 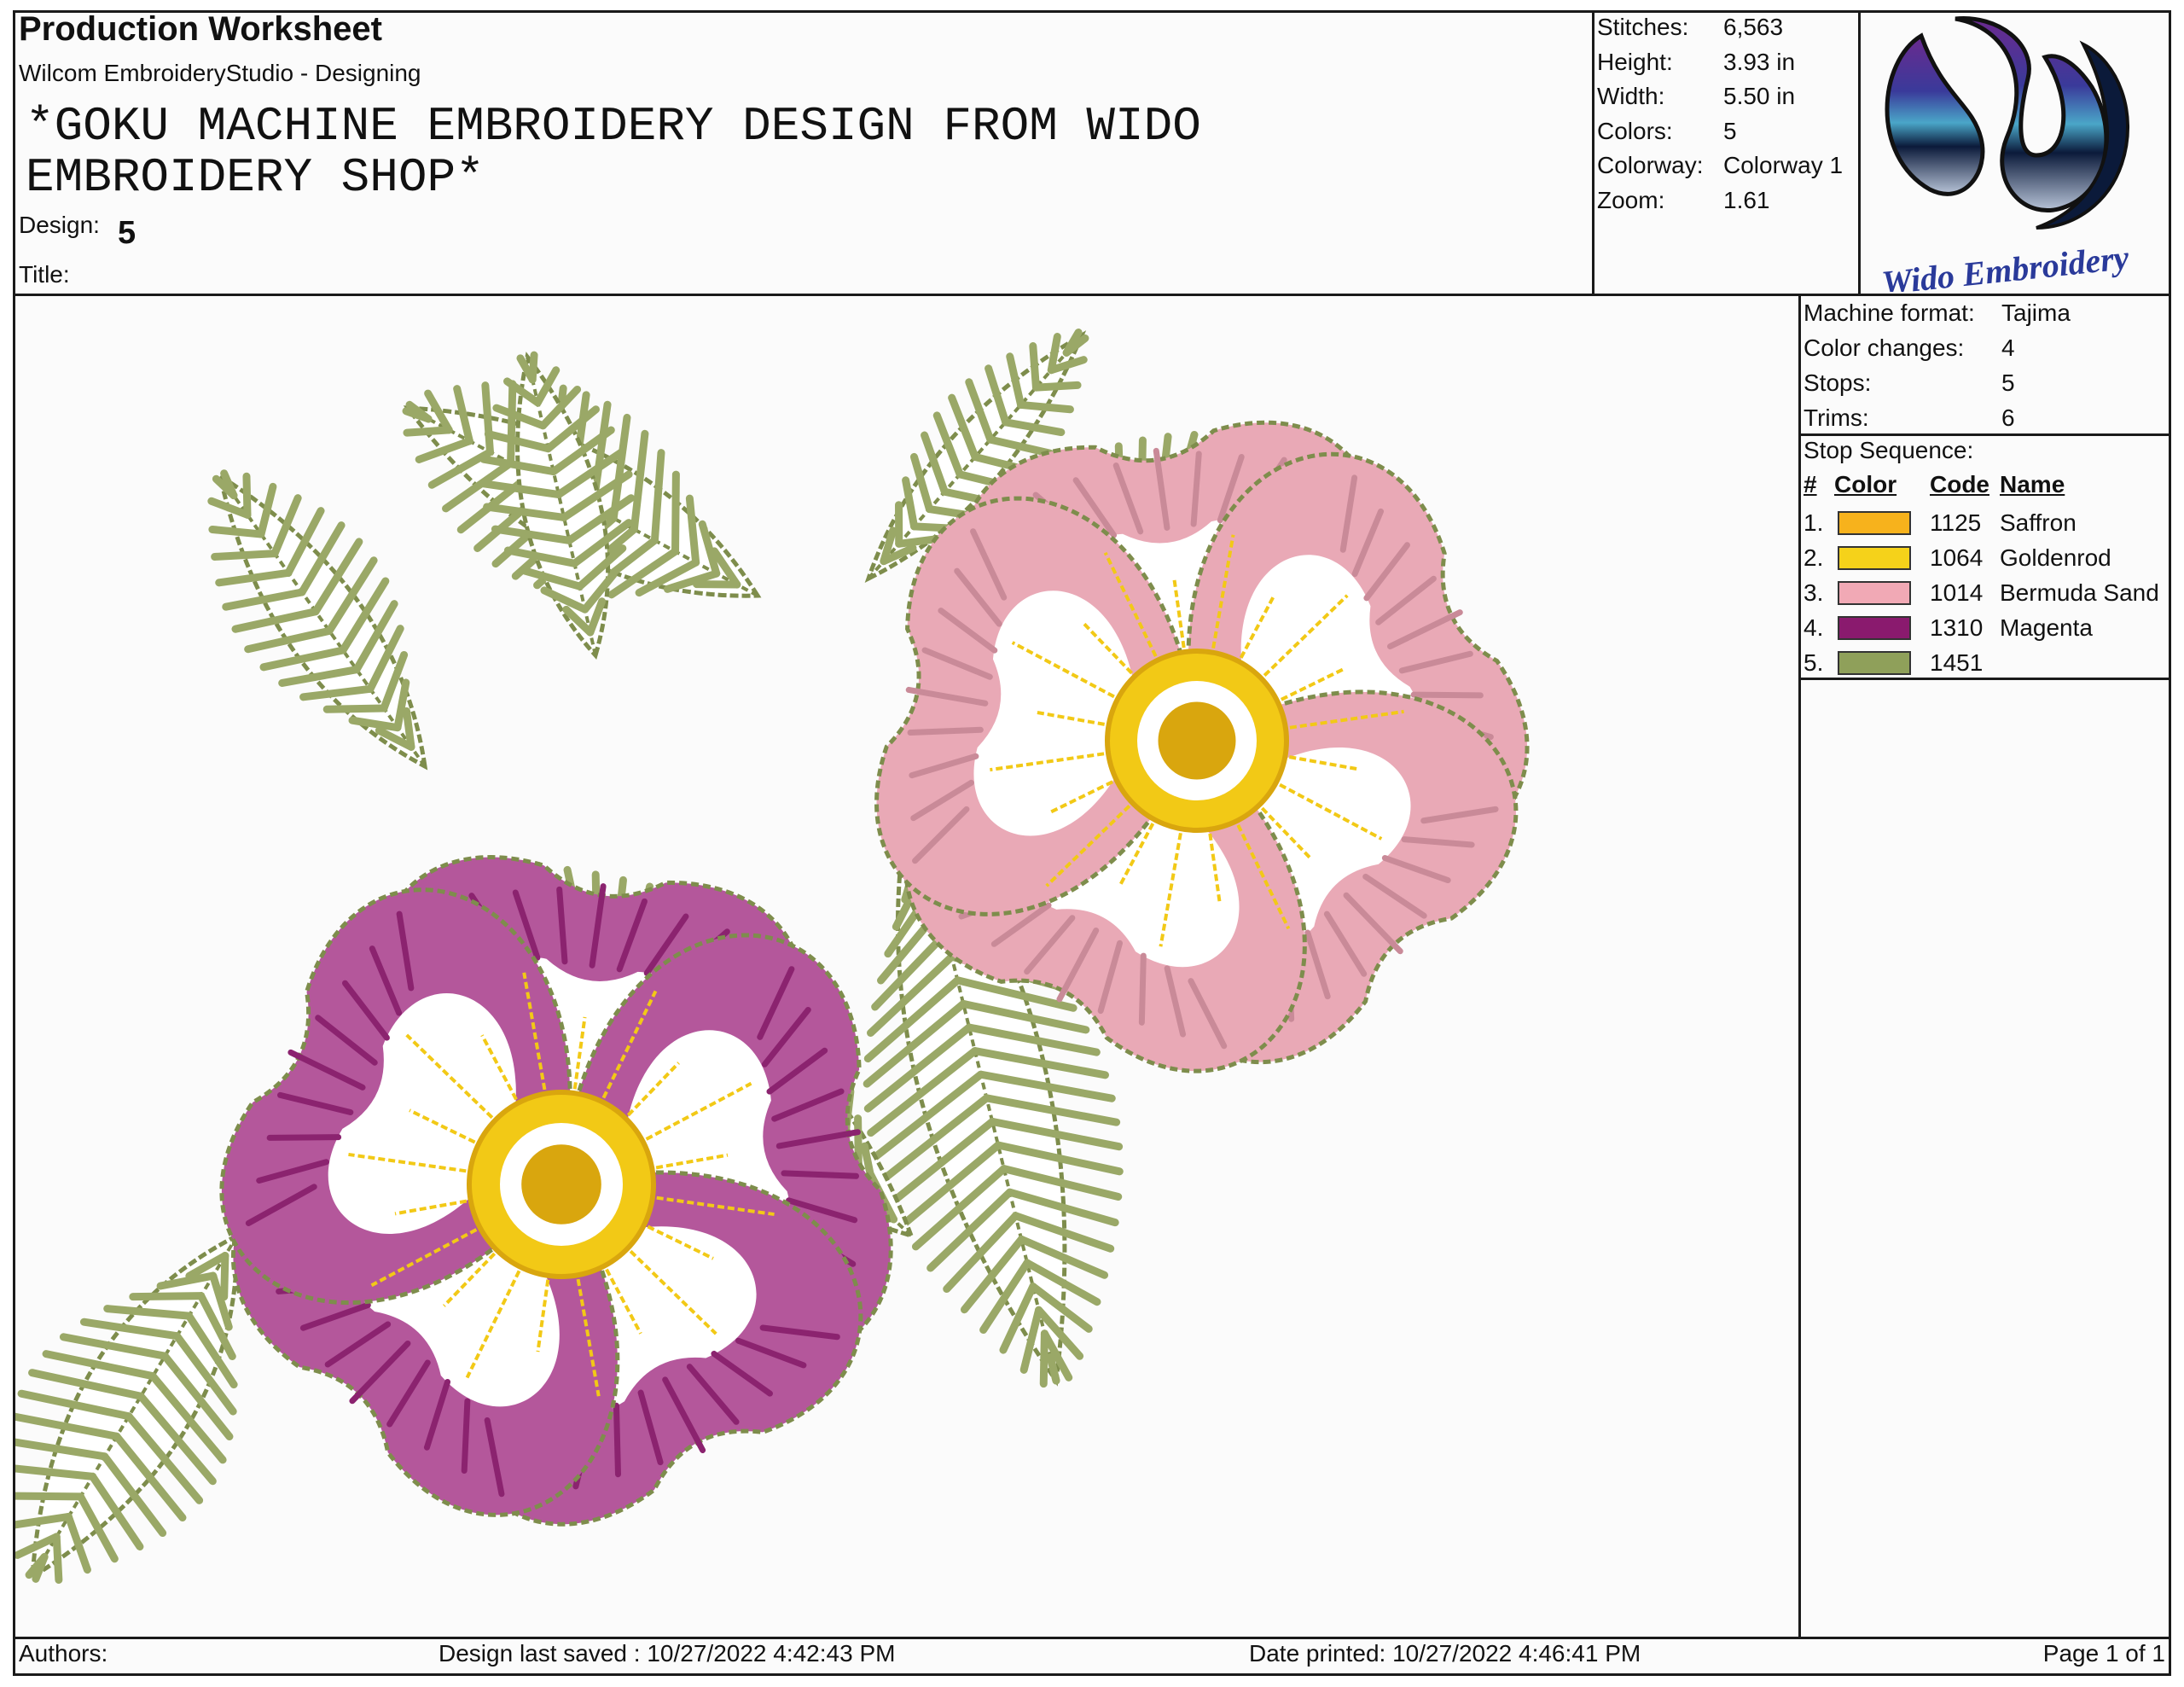 What do you see at coordinates (2055, 557) in the screenshot?
I see `row-name: Goldenrod` at bounding box center [2055, 557].